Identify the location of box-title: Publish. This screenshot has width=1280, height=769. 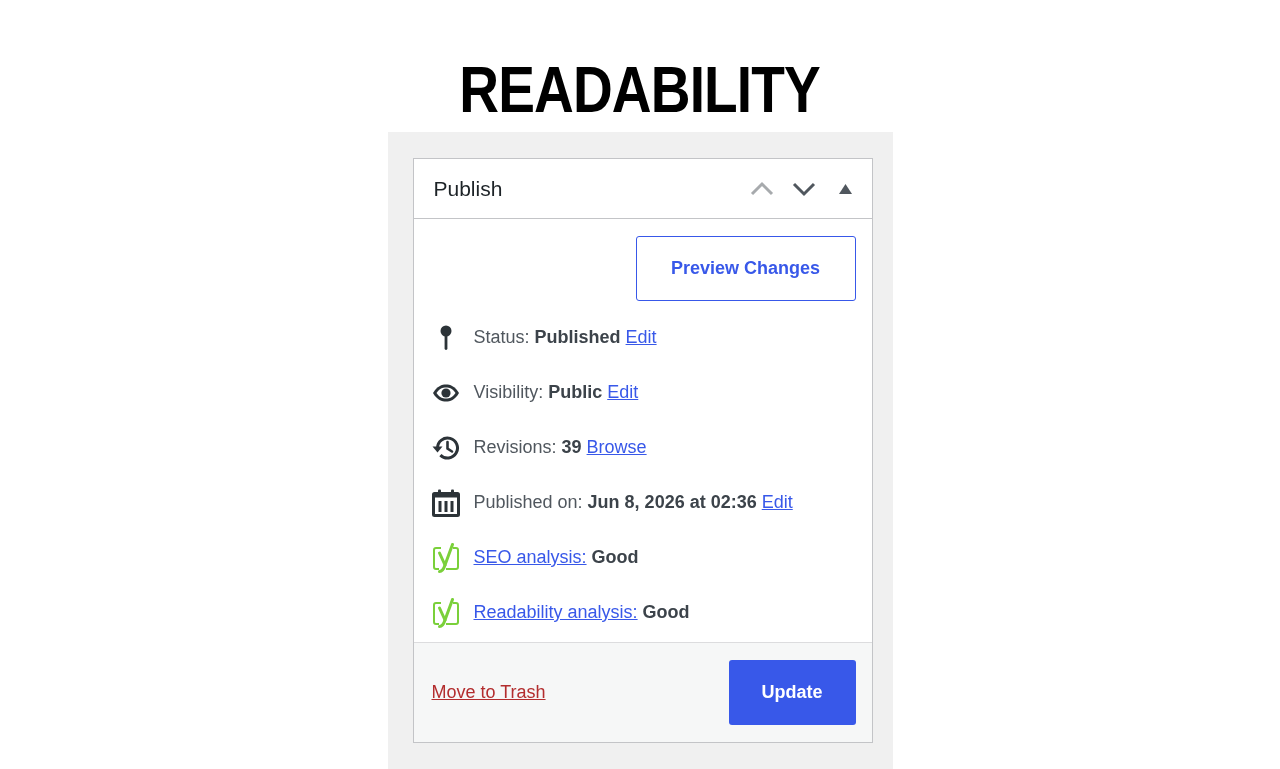
(468, 188).